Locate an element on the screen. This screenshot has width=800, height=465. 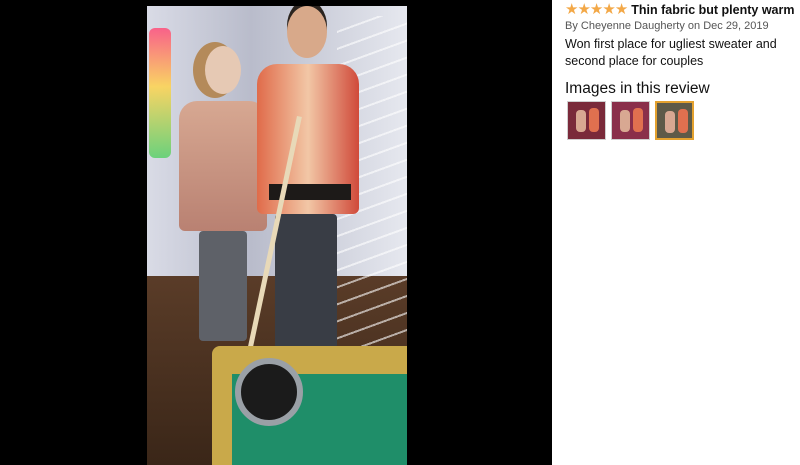
star-rating: ★ ★ ★ ★ ★ is located at coordinates (597, 9).